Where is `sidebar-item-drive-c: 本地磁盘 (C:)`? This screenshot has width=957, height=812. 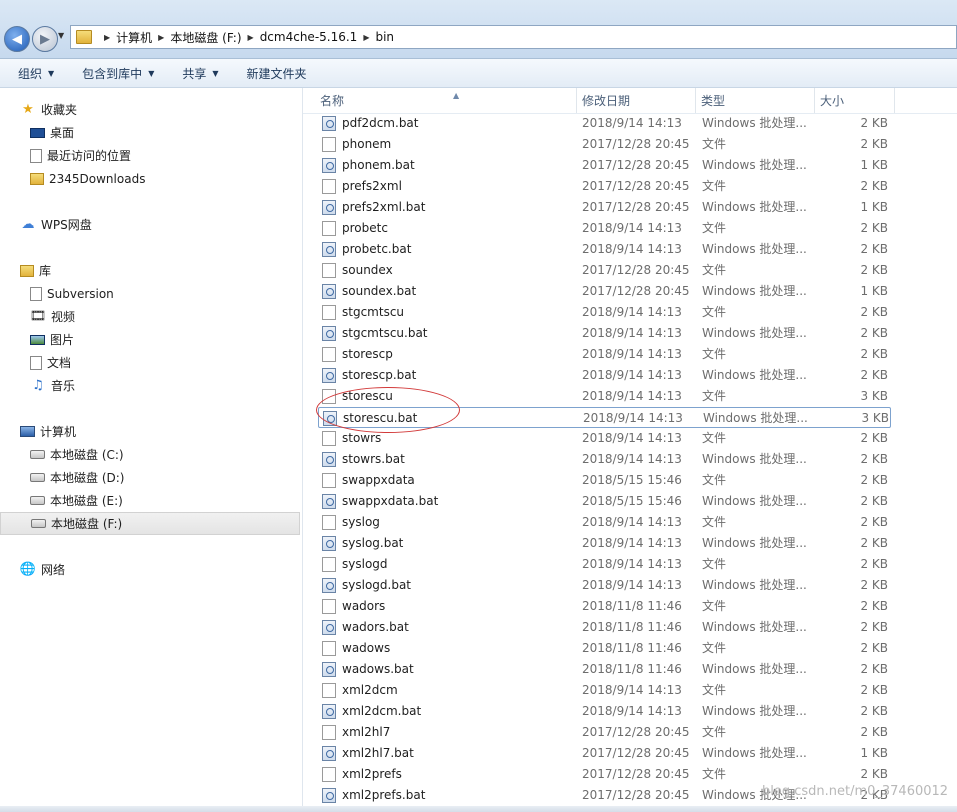 sidebar-item-drive-c: 本地磁盘 (C:) is located at coordinates (165, 454).